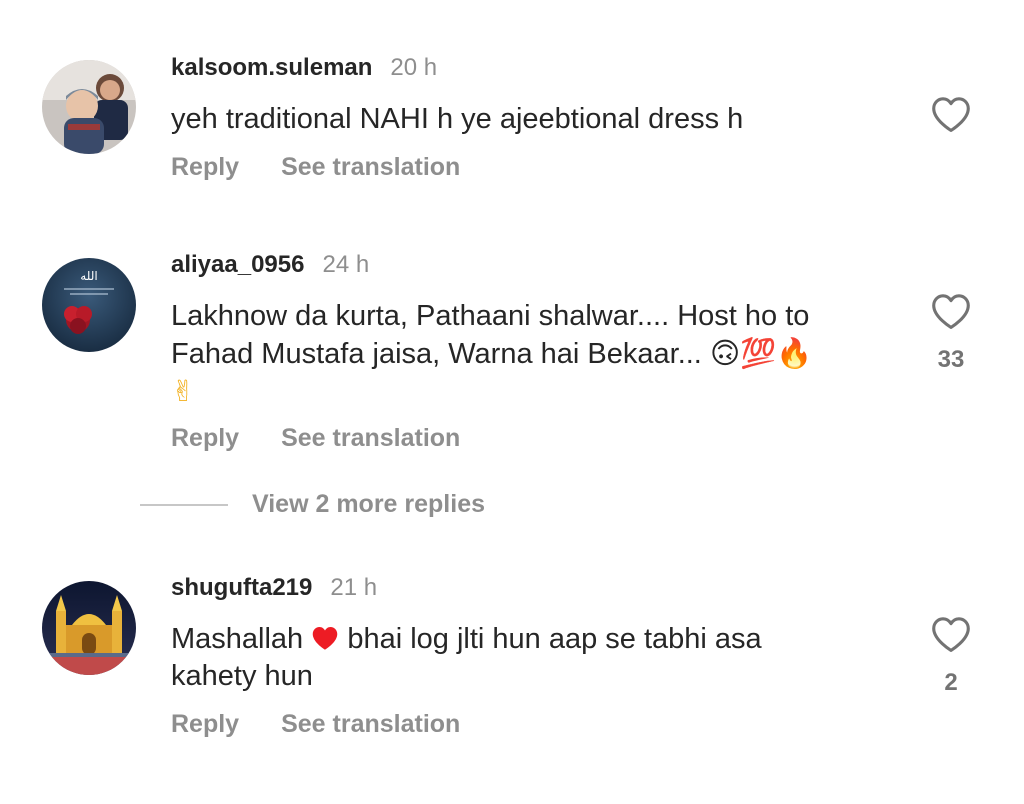 Image resolution: width=1024 pixels, height=804 pixels. I want to click on comment-meta: aliyaa_0956 24 h, so click(270, 268).